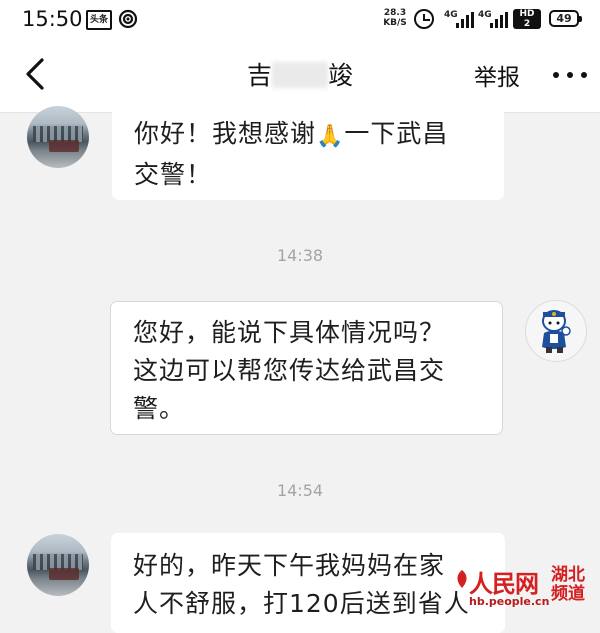 This screenshot has height=633, width=600. I want to click on chat-title-prefix: 吉, so click(259, 75).